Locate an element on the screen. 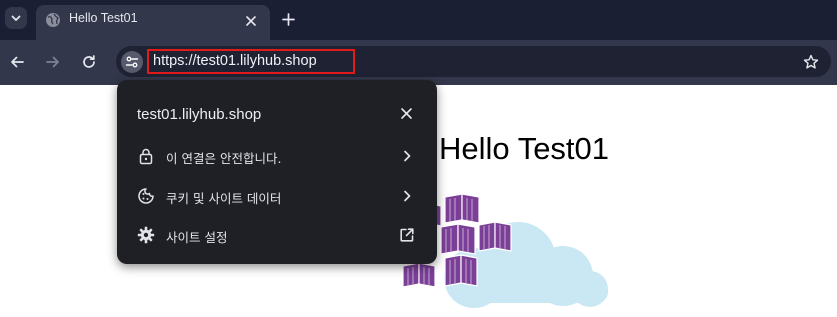  lock-icon is located at coordinates (146, 156).